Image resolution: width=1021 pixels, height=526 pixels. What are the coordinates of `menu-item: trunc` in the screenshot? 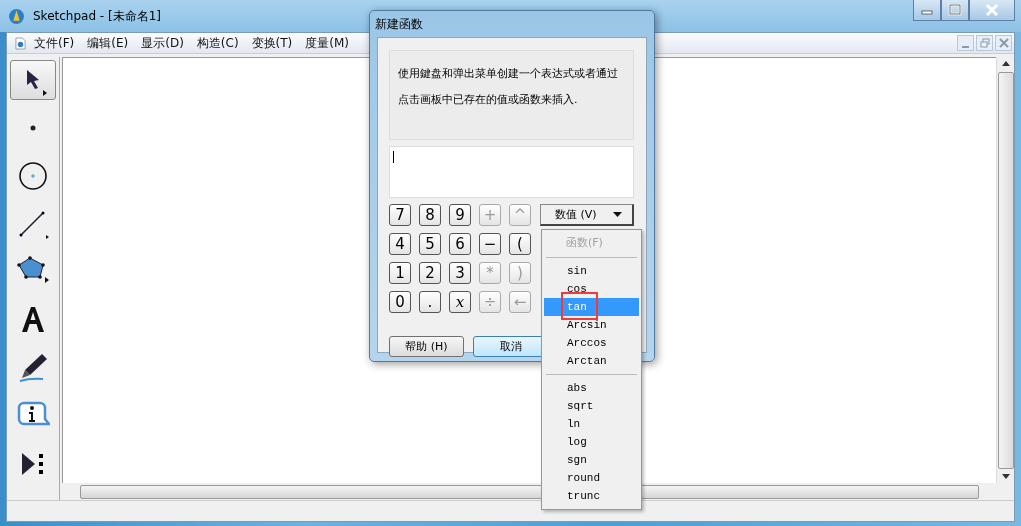 It's located at (591, 496).